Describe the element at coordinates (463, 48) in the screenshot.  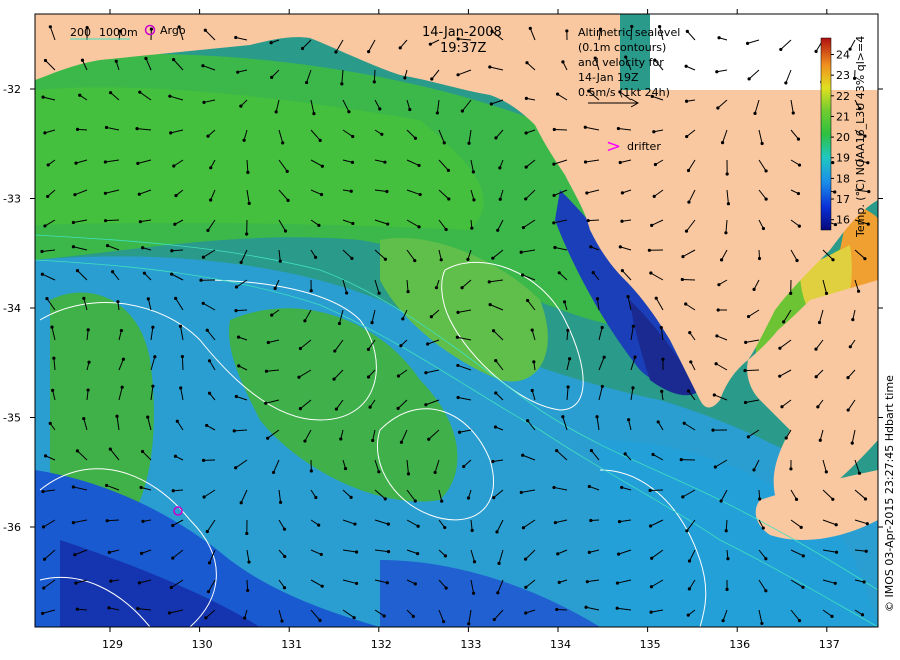
I see `map-time: 19:37Z` at that location.